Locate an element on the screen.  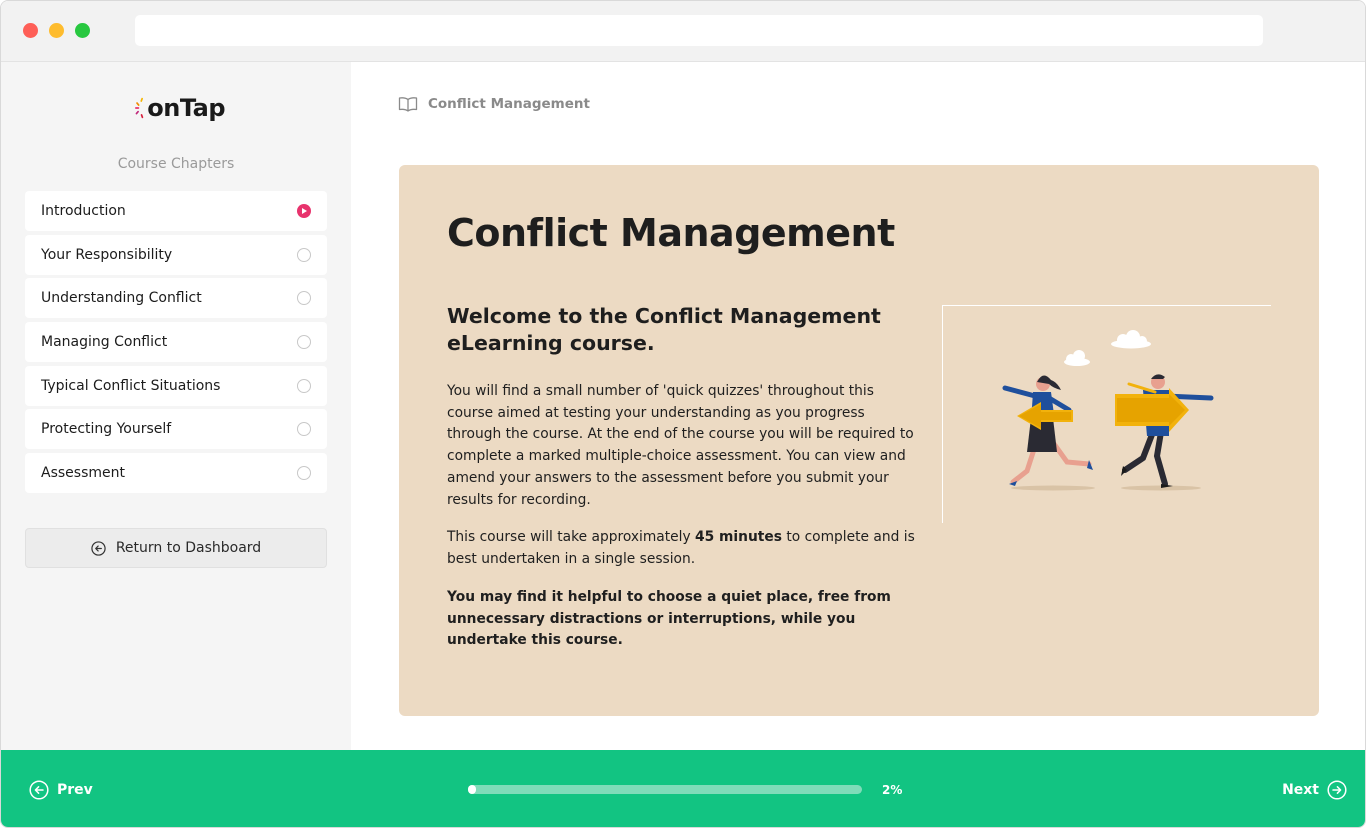
breadcrumb-course-title: Conflict Management is located at coordinates (509, 104).